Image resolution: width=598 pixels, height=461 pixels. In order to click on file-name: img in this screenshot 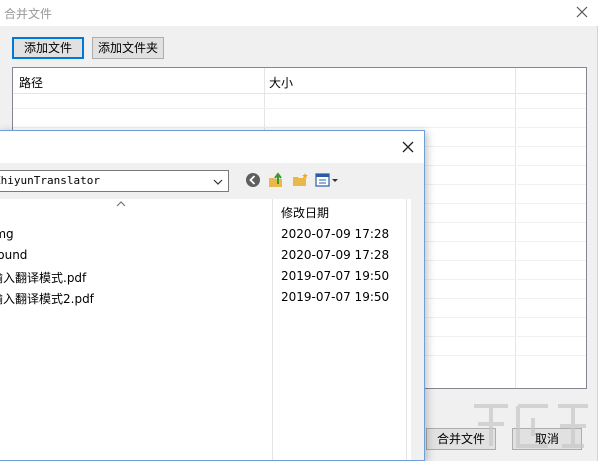, I will do `click(7, 234)`.